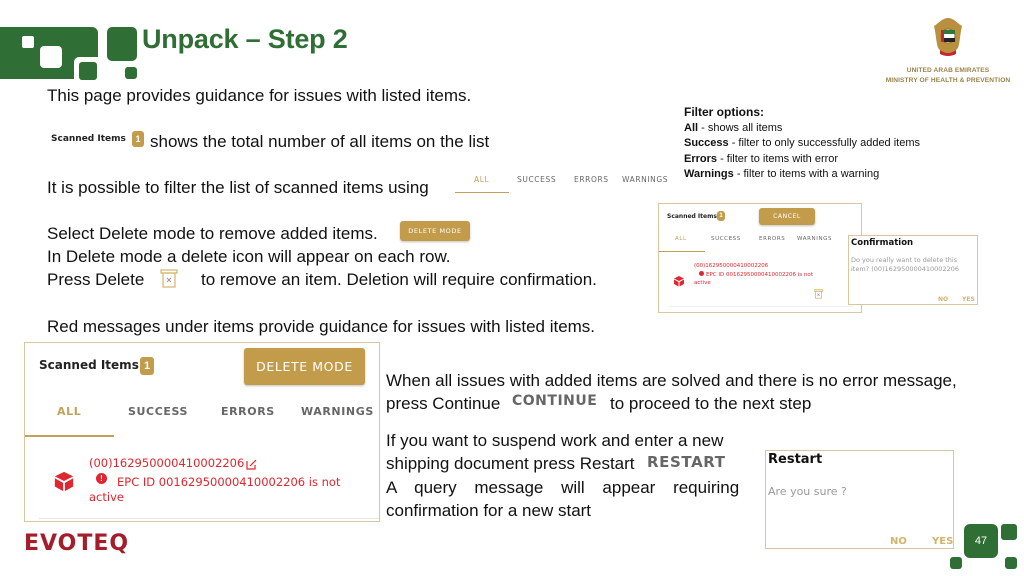 The image size is (1024, 576). What do you see at coordinates (489, 510) in the screenshot?
I see `restart-text-line4: confirmation for a new start` at bounding box center [489, 510].